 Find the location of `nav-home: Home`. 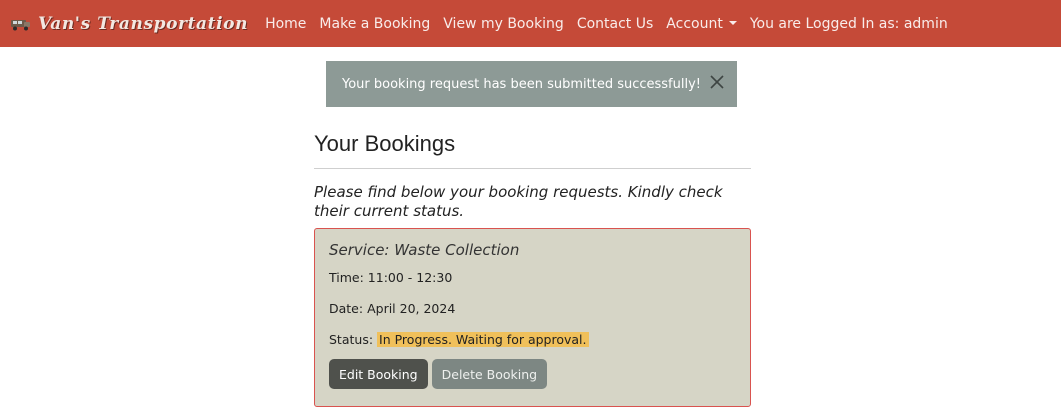

nav-home: Home is located at coordinates (285, 24).